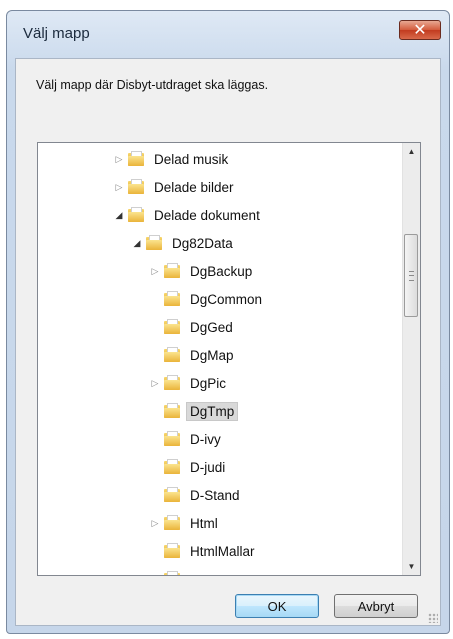 This screenshot has height=639, width=453. What do you see at coordinates (208, 467) in the screenshot?
I see `tree-item-label: D-judi` at bounding box center [208, 467].